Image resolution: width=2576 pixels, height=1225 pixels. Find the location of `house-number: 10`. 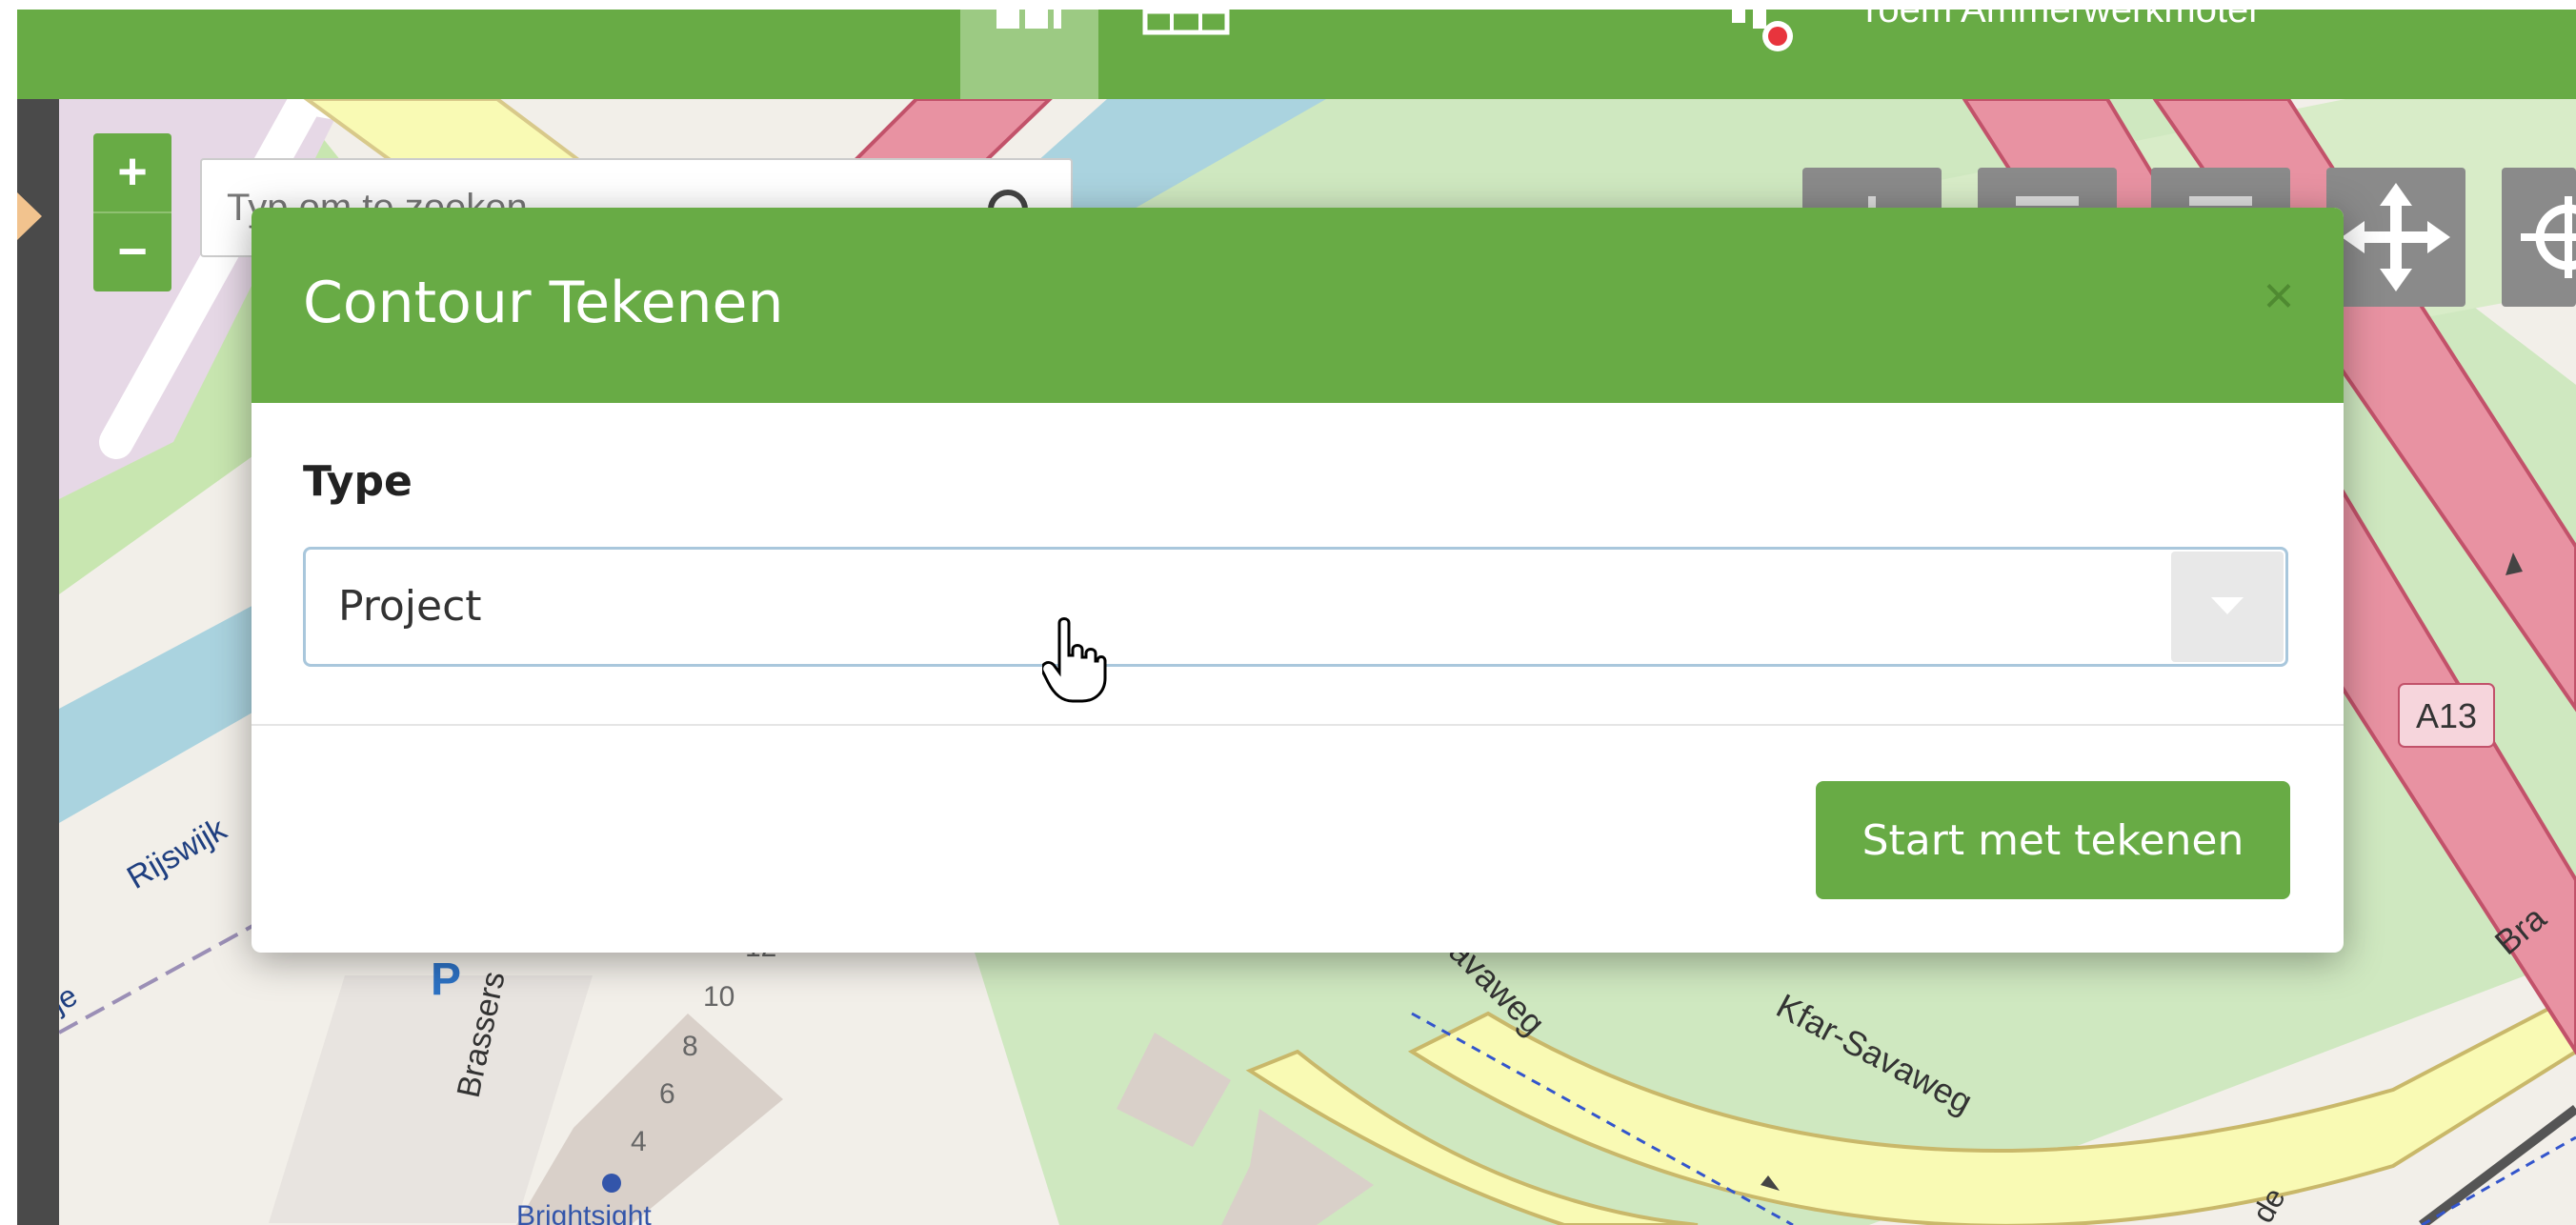

house-number: 10 is located at coordinates (719, 997).